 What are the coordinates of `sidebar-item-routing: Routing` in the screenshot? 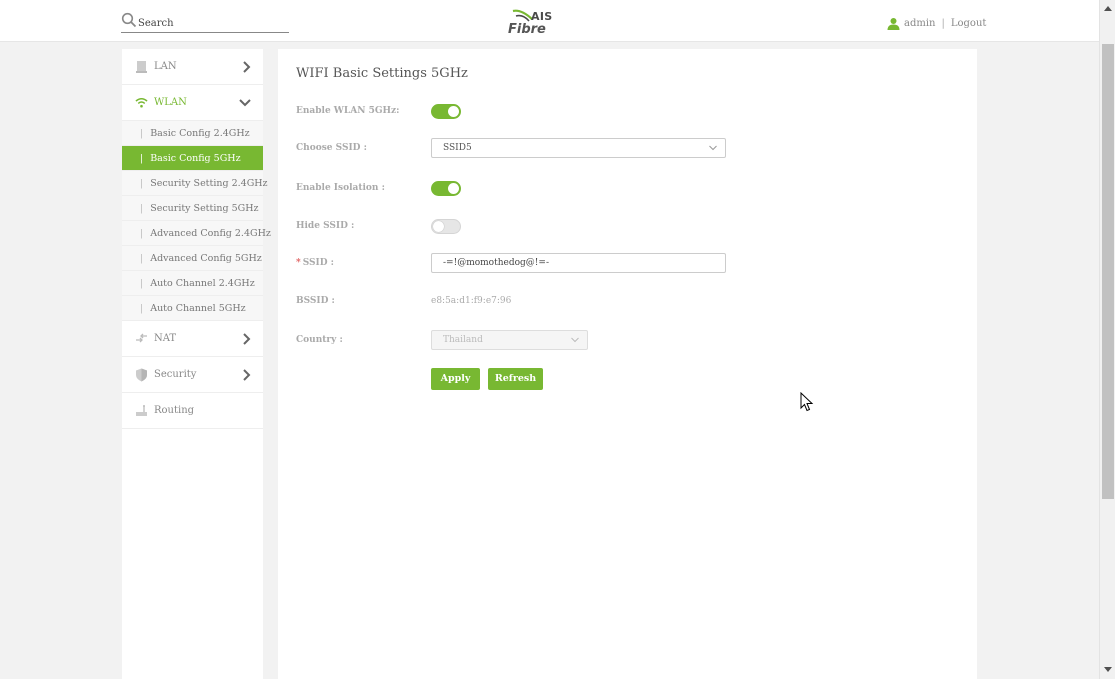 It's located at (192, 411).